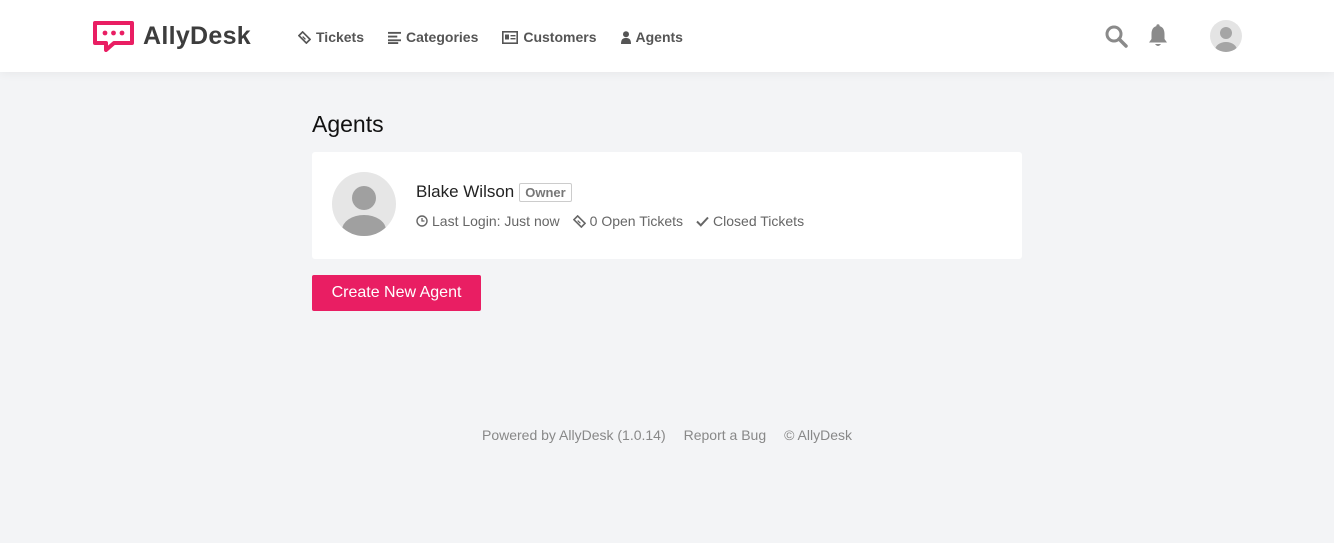 This screenshot has height=543, width=1334. I want to click on check-icon, so click(702, 221).